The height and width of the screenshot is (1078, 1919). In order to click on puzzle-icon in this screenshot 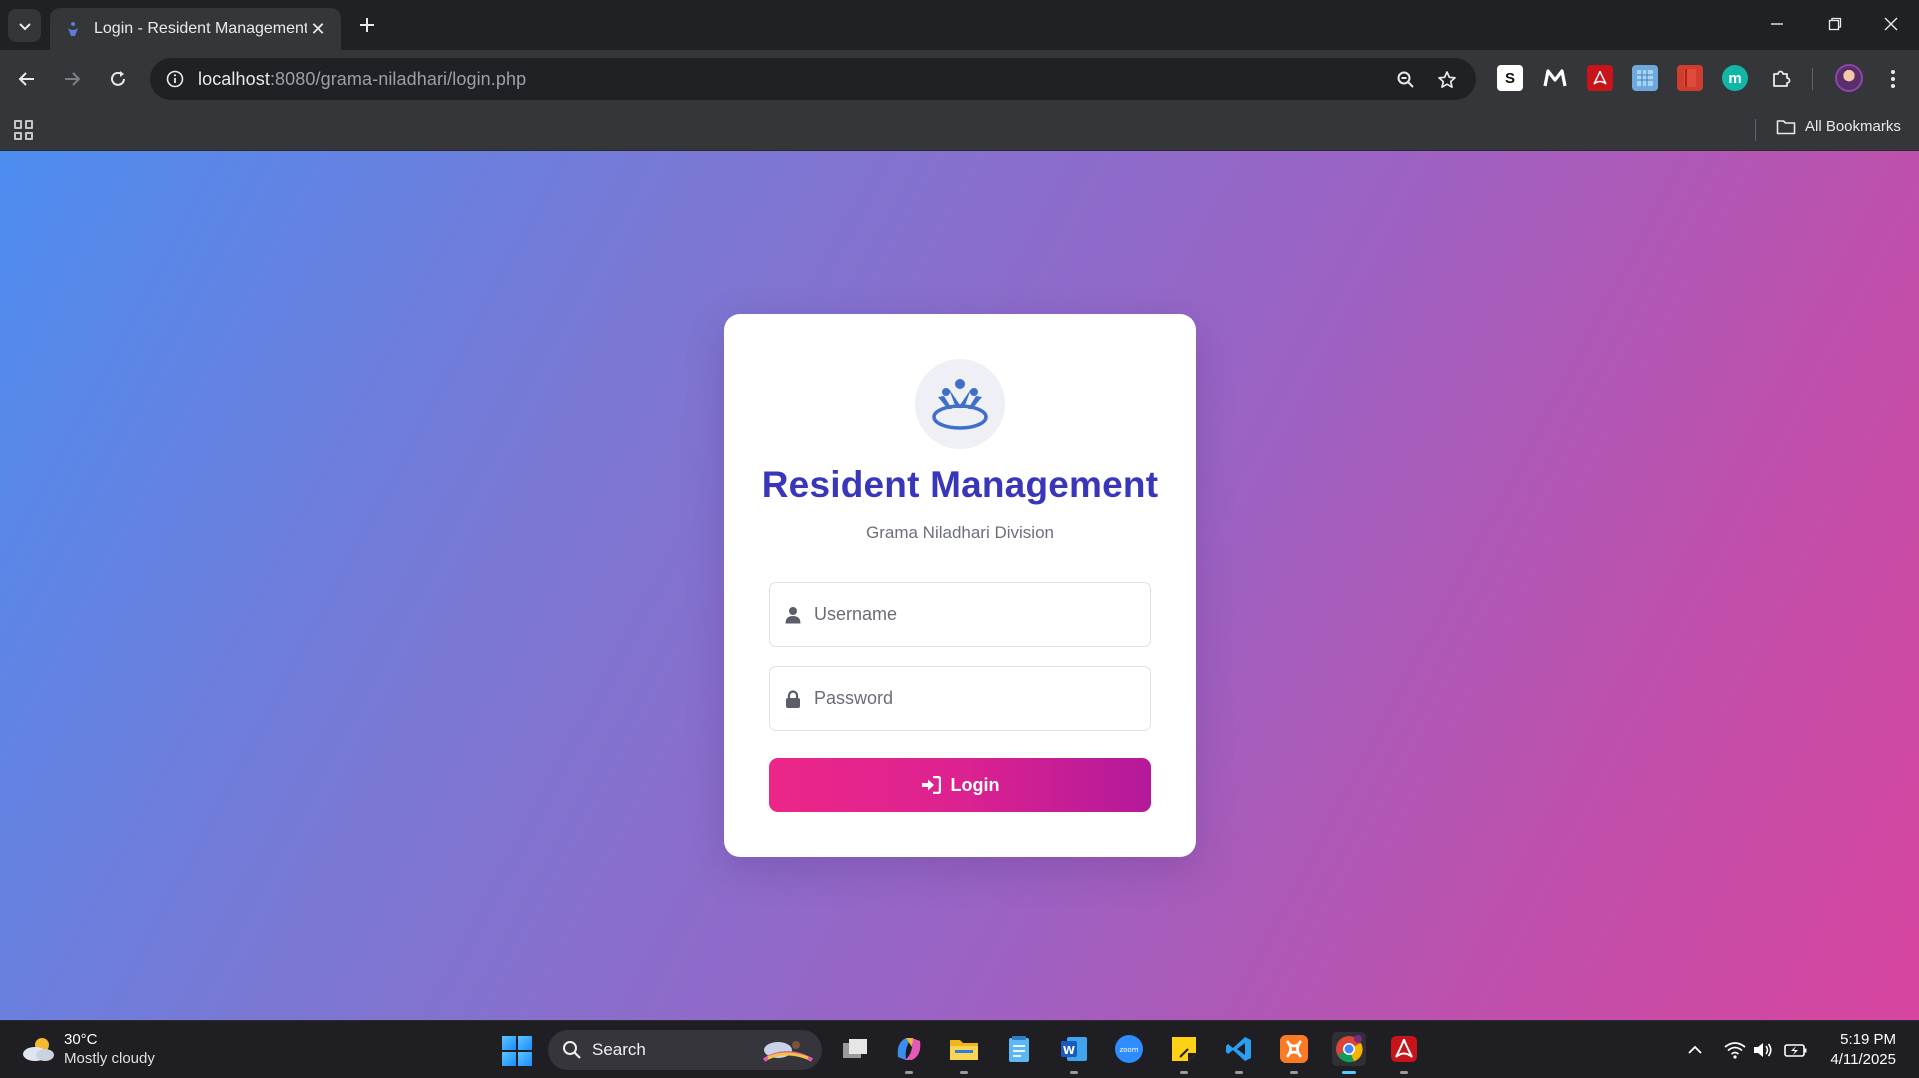, I will do `click(1781, 78)`.